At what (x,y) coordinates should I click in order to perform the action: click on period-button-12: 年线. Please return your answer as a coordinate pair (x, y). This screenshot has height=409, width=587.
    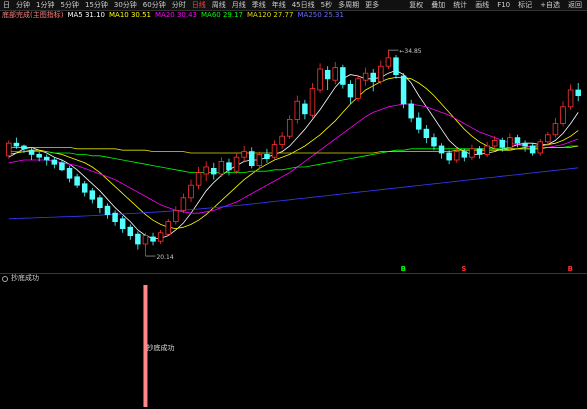
    Looking at the image, I should click on (279, 5).